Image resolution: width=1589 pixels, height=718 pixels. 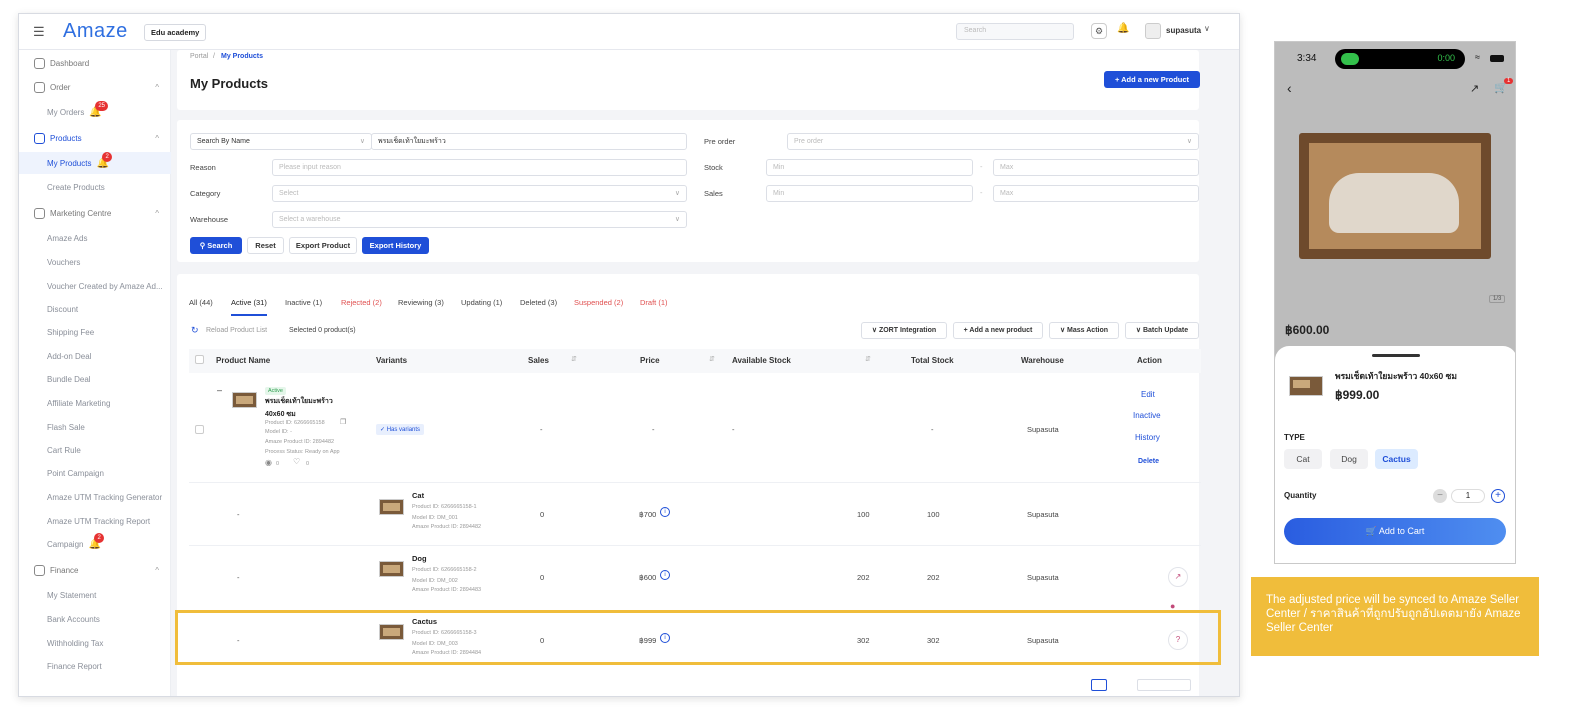 What do you see at coordinates (201, 302) in the screenshot?
I see `tab-all: All (44)` at bounding box center [201, 302].